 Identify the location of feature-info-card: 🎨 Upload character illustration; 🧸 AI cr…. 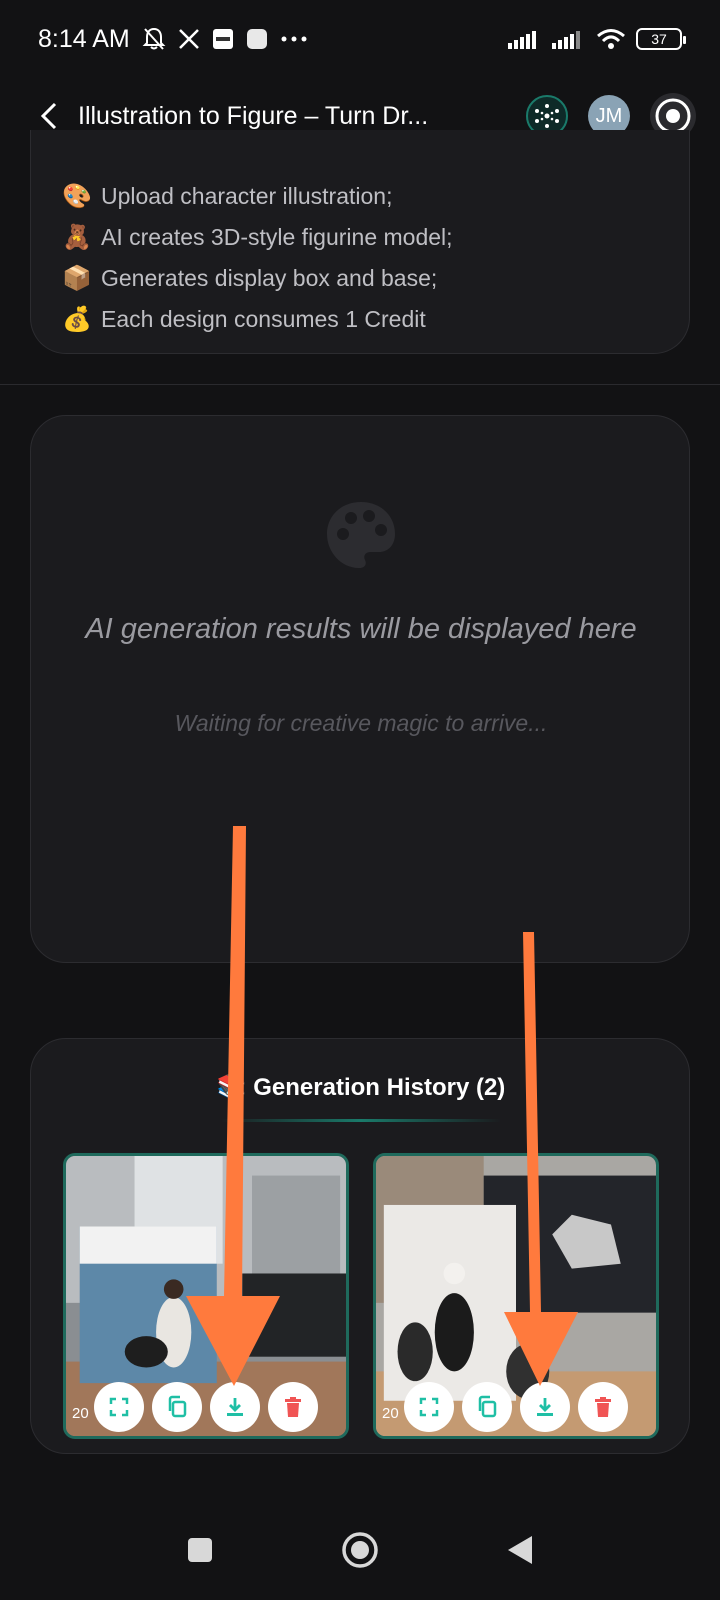
(360, 242).